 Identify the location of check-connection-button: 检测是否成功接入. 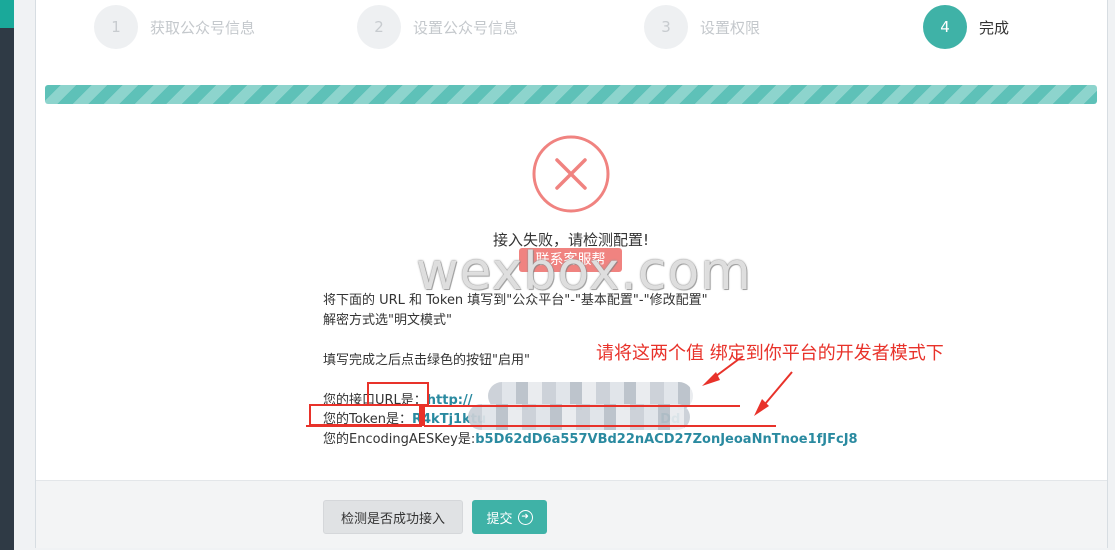
(393, 517).